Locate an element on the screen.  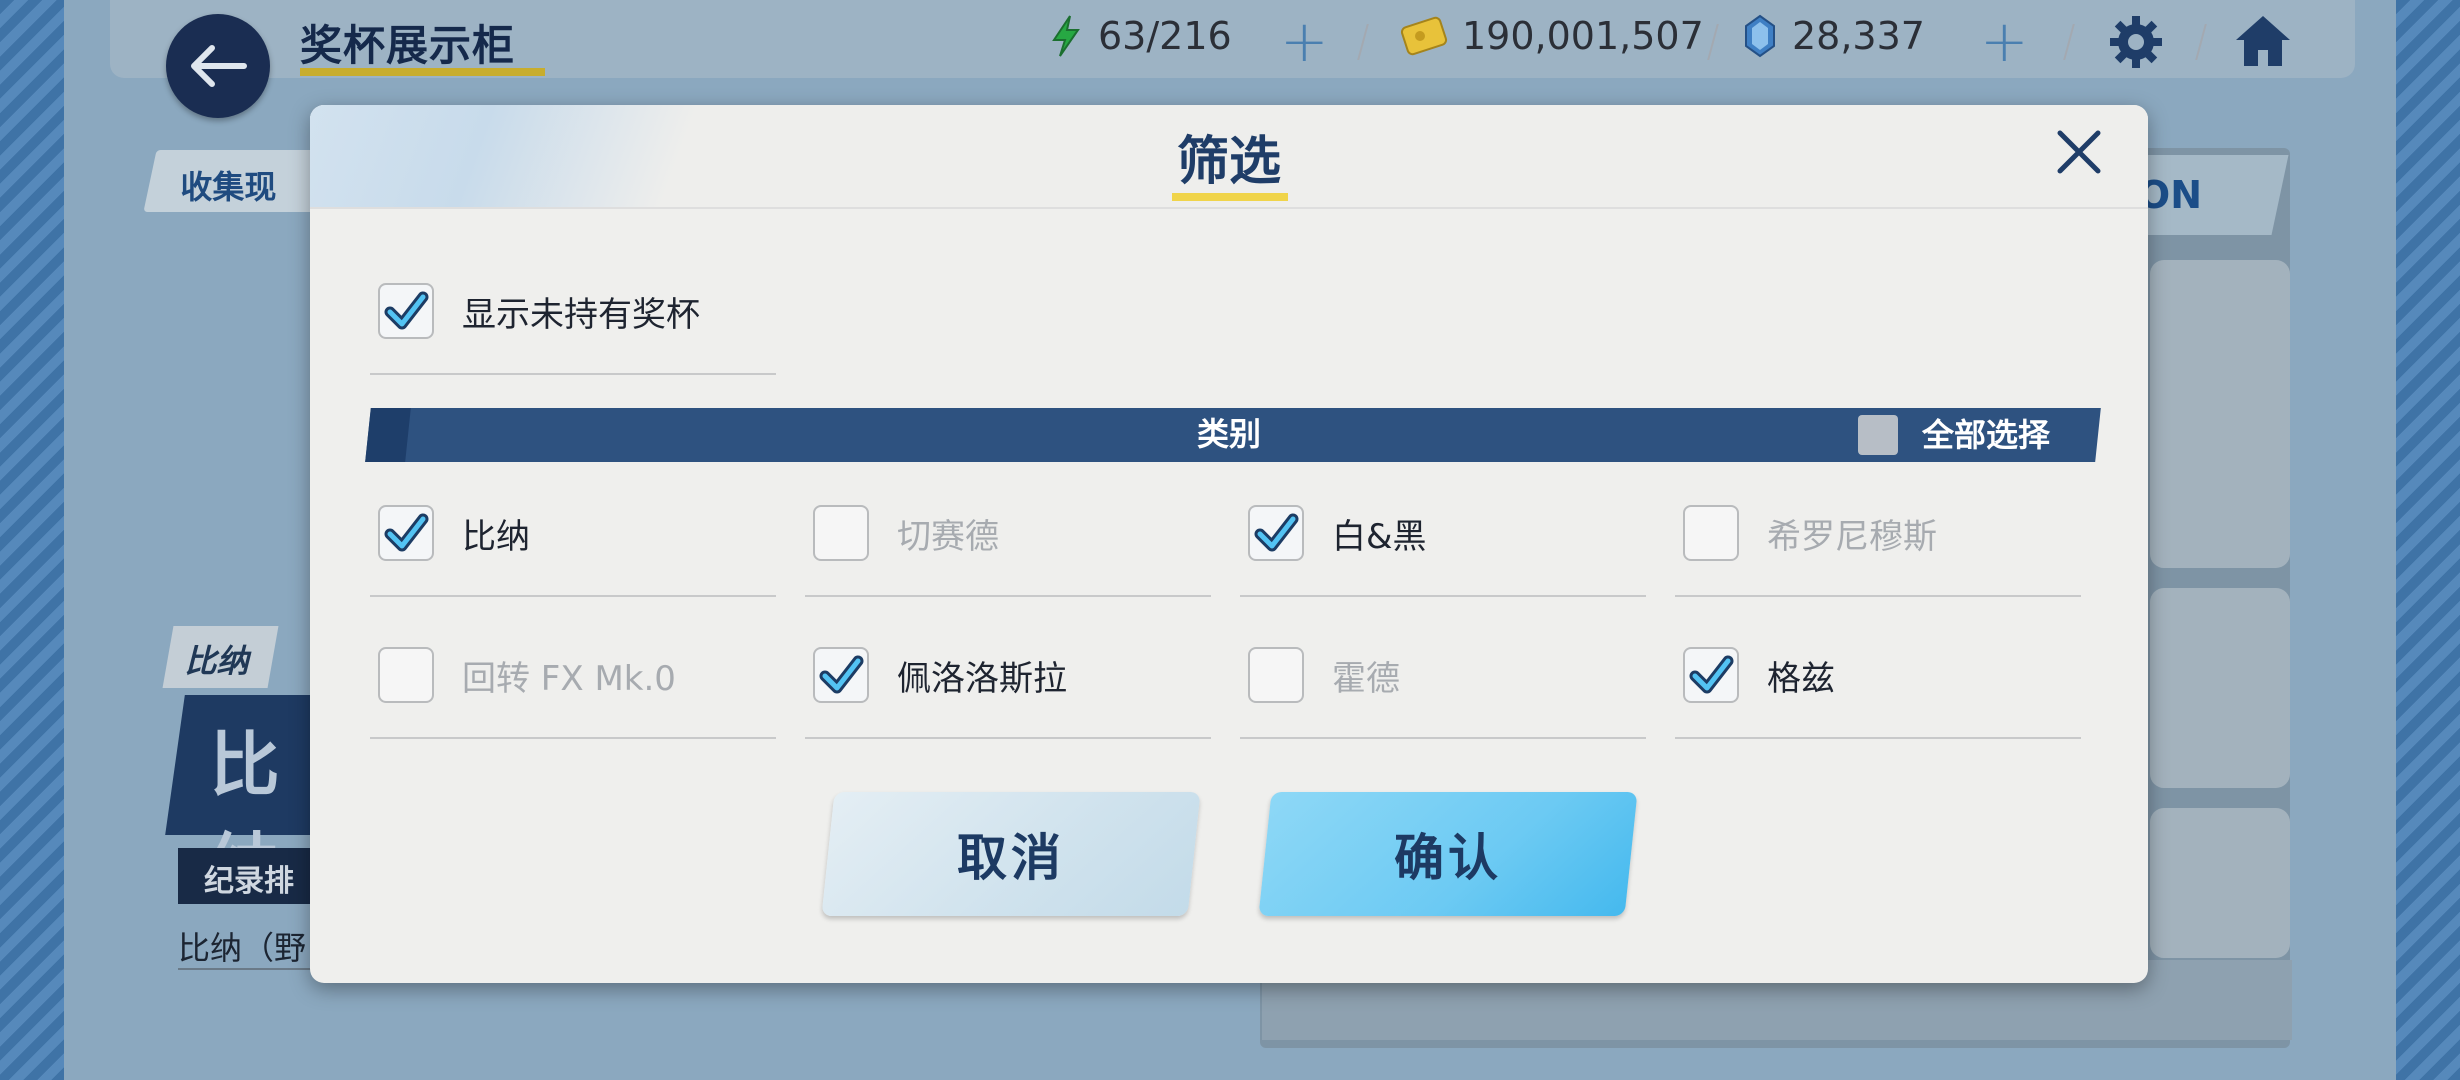
option-label: 佩洛洛斯拉 is located at coordinates (982, 678).